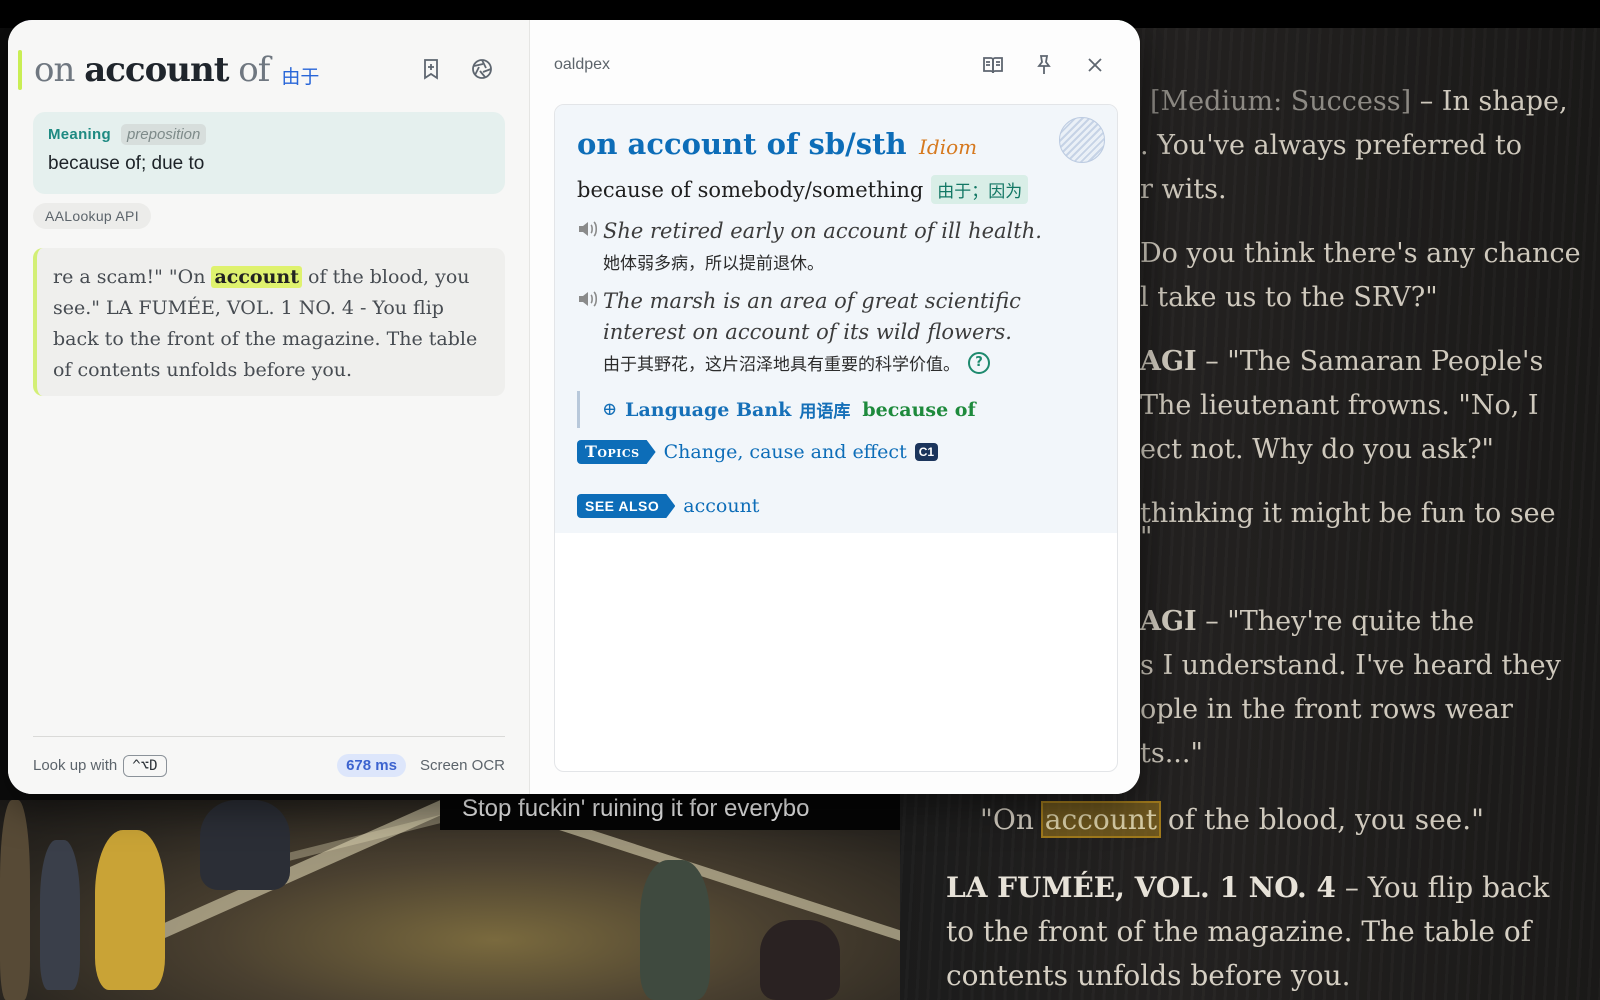  Describe the element at coordinates (1171, 753) in the screenshot. I see `dialogue-line: ts..."` at that location.